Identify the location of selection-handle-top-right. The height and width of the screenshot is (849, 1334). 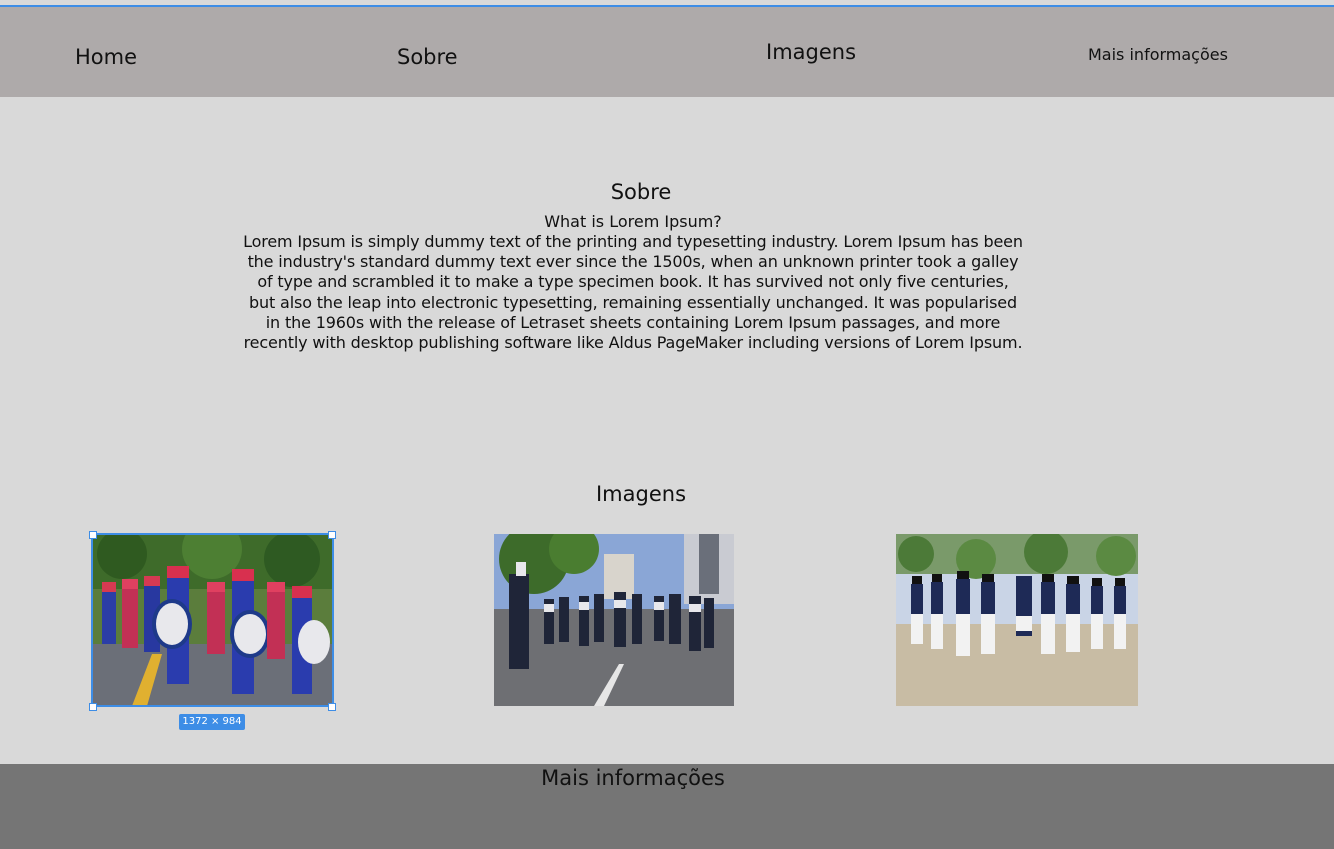
(332, 535).